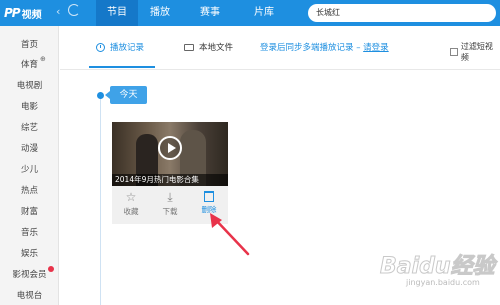 The image size is (500, 305). I want to click on download-label: 下载, so click(170, 211).